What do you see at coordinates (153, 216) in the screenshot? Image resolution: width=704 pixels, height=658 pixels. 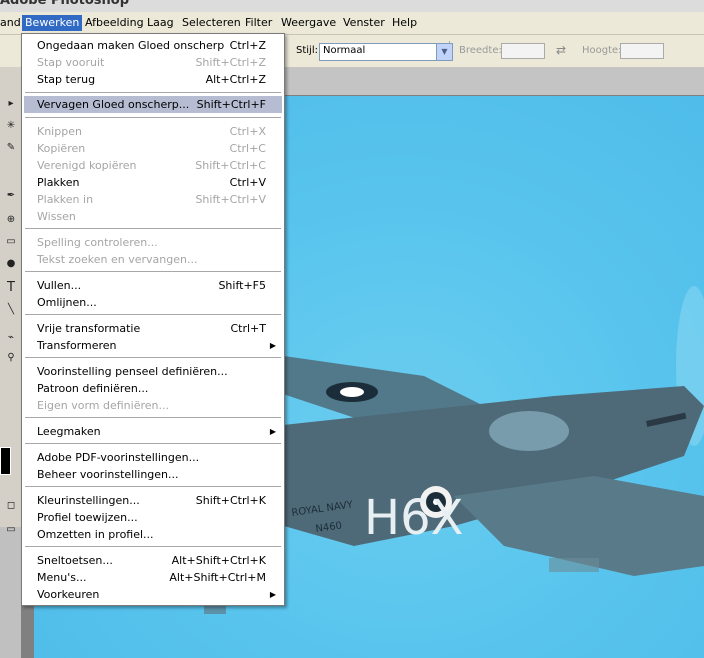 I see `menu-item-wissen: Wissen` at bounding box center [153, 216].